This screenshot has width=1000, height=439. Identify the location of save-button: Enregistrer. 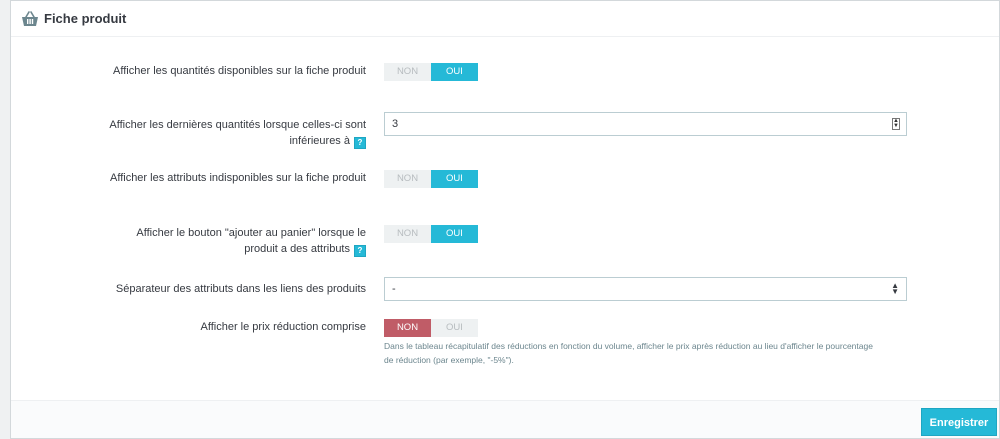
(959, 422).